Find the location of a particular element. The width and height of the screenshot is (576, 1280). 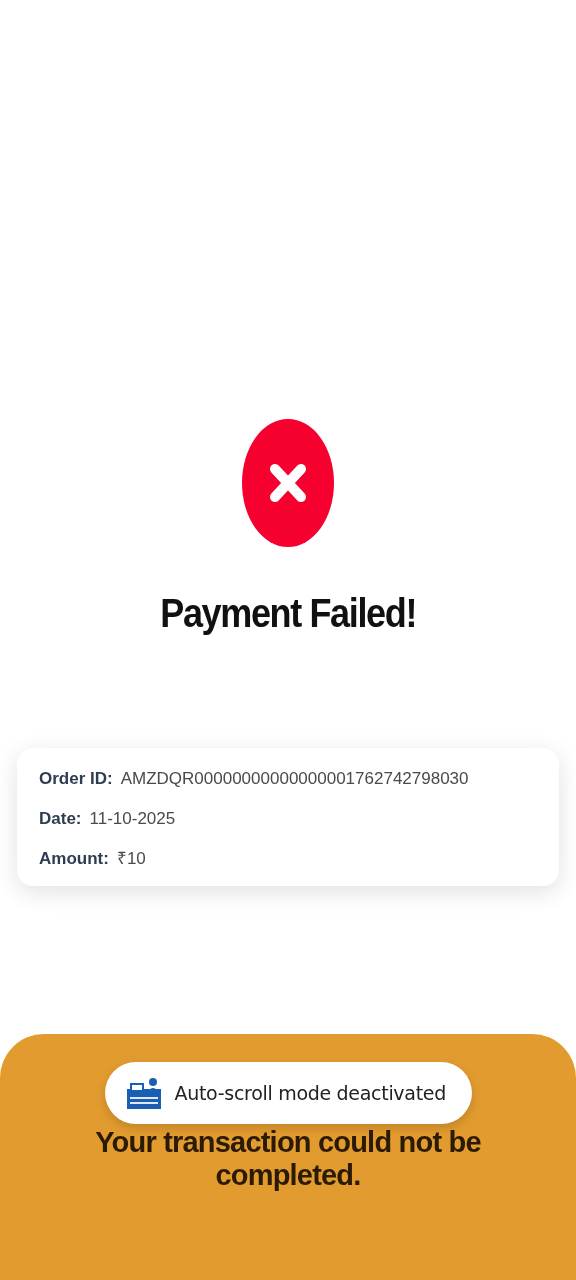

toast-text: Auto-scroll mode deactivated is located at coordinates (310, 1093).